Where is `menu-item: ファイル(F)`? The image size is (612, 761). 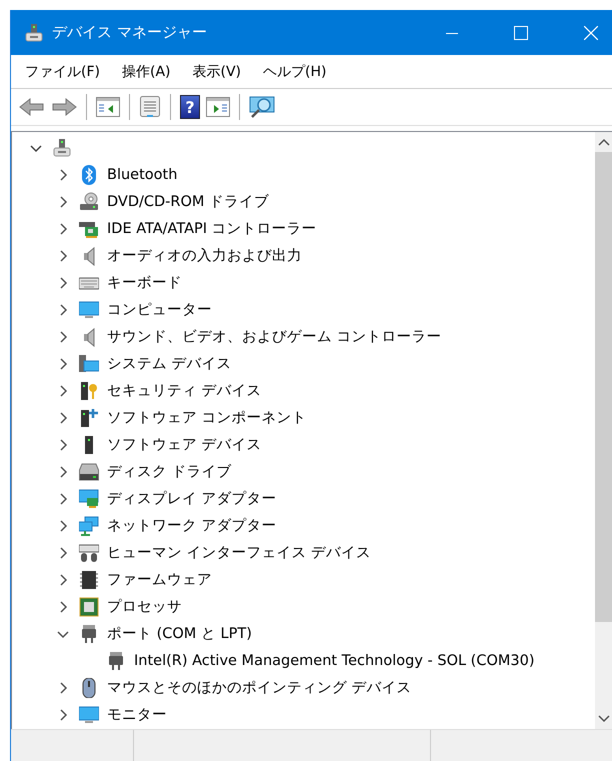 menu-item: ファイル(F) is located at coordinates (62, 71).